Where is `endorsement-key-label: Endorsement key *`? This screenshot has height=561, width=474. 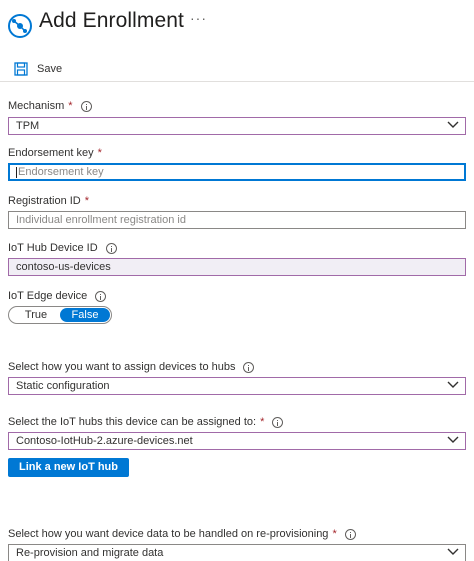 endorsement-key-label: Endorsement key * is located at coordinates (55, 153).